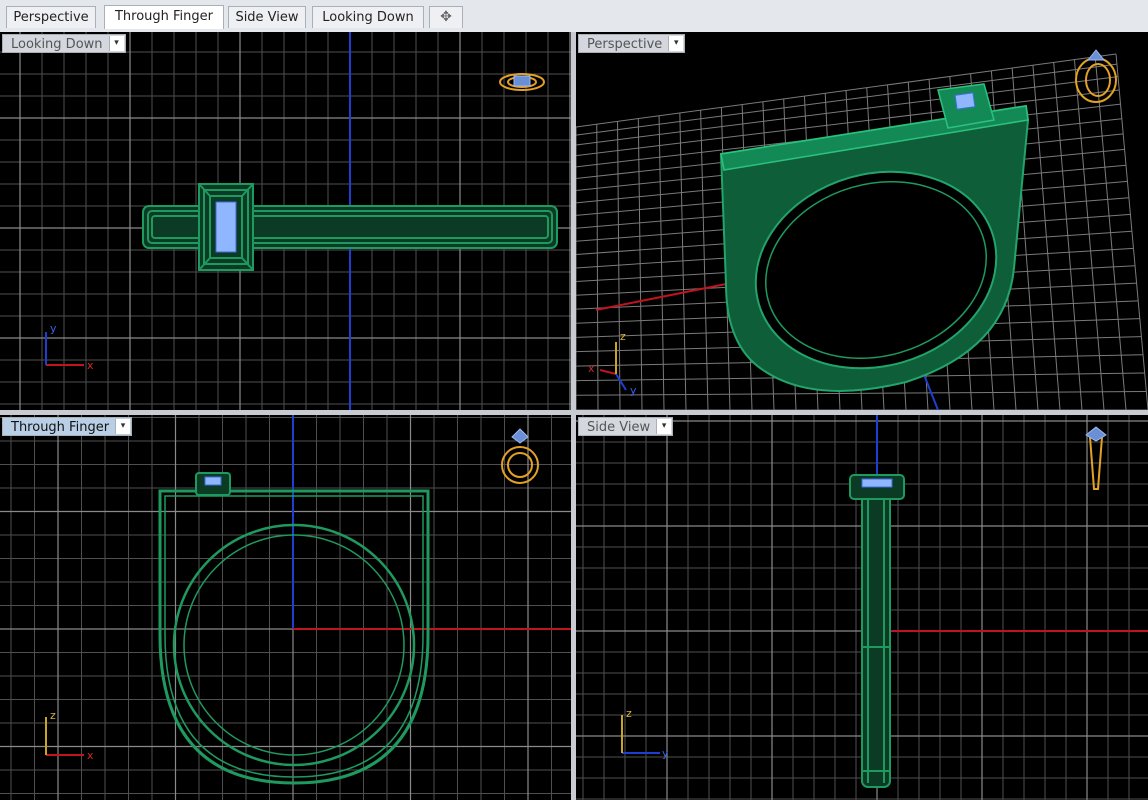  What do you see at coordinates (164, 17) in the screenshot?
I see `tab-through-finger: Through Finger` at bounding box center [164, 17].